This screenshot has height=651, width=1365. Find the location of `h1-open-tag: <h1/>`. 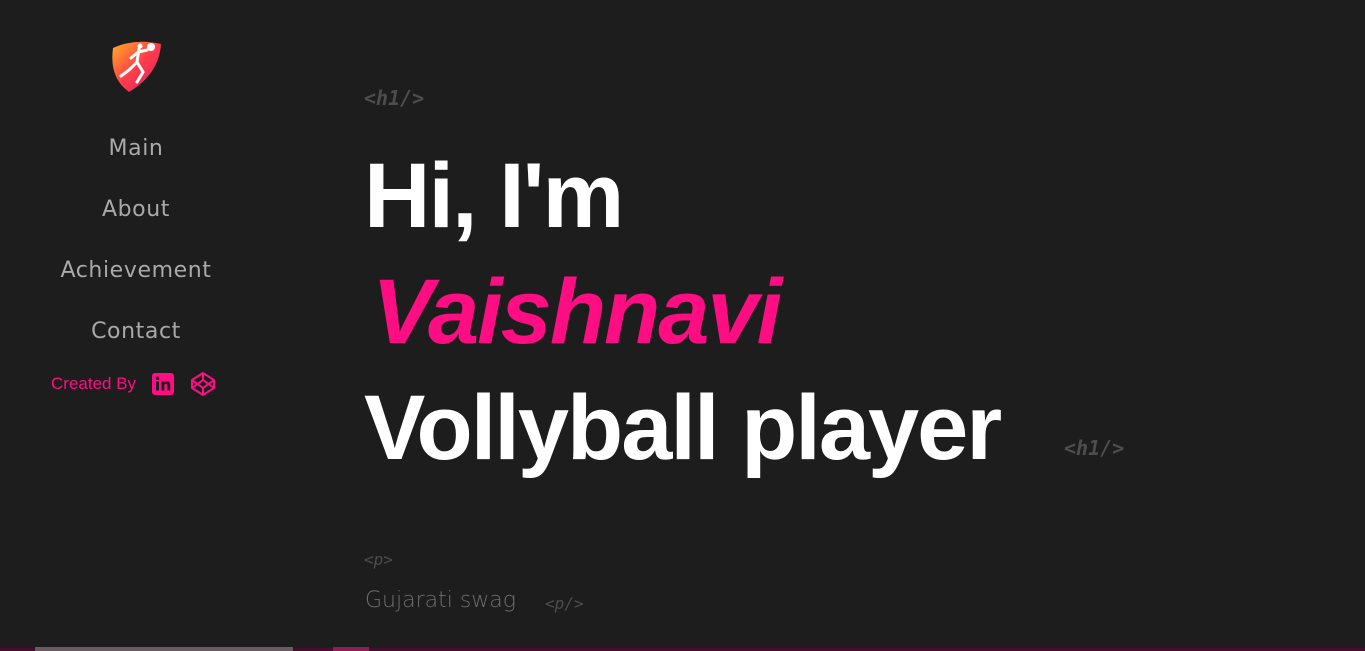

h1-open-tag: <h1/> is located at coordinates (394, 98).